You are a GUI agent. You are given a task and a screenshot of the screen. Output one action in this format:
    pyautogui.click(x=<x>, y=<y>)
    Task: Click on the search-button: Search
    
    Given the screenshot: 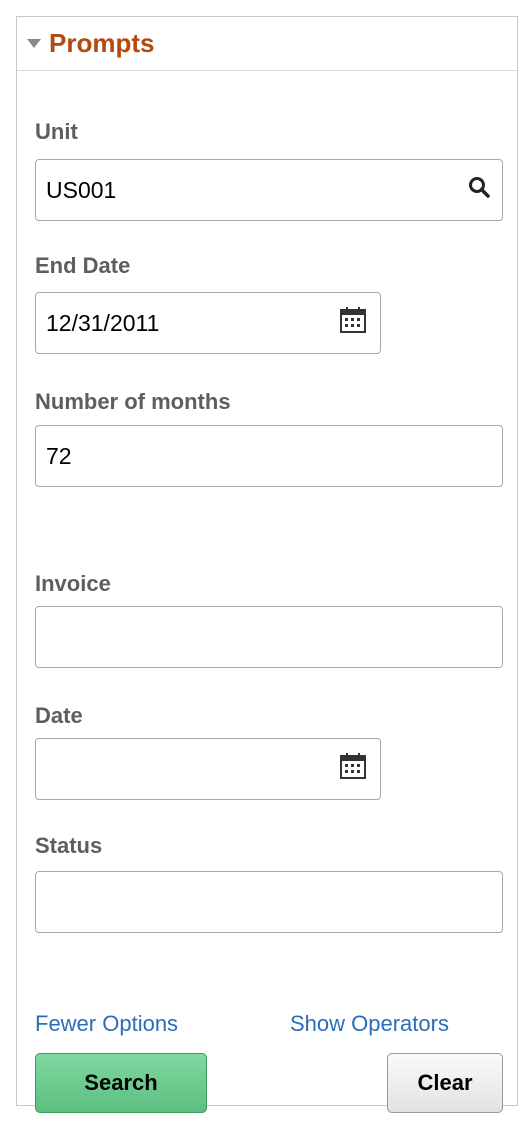 What is the action you would take?
    pyautogui.click(x=121, y=1083)
    